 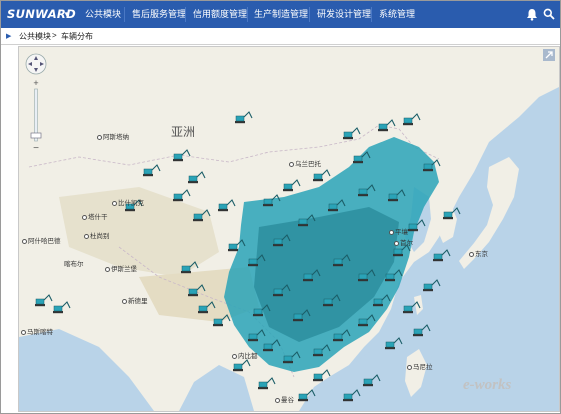 I want to click on nav-item-manufacturing: 生产制造管理, so click(x=281, y=14).